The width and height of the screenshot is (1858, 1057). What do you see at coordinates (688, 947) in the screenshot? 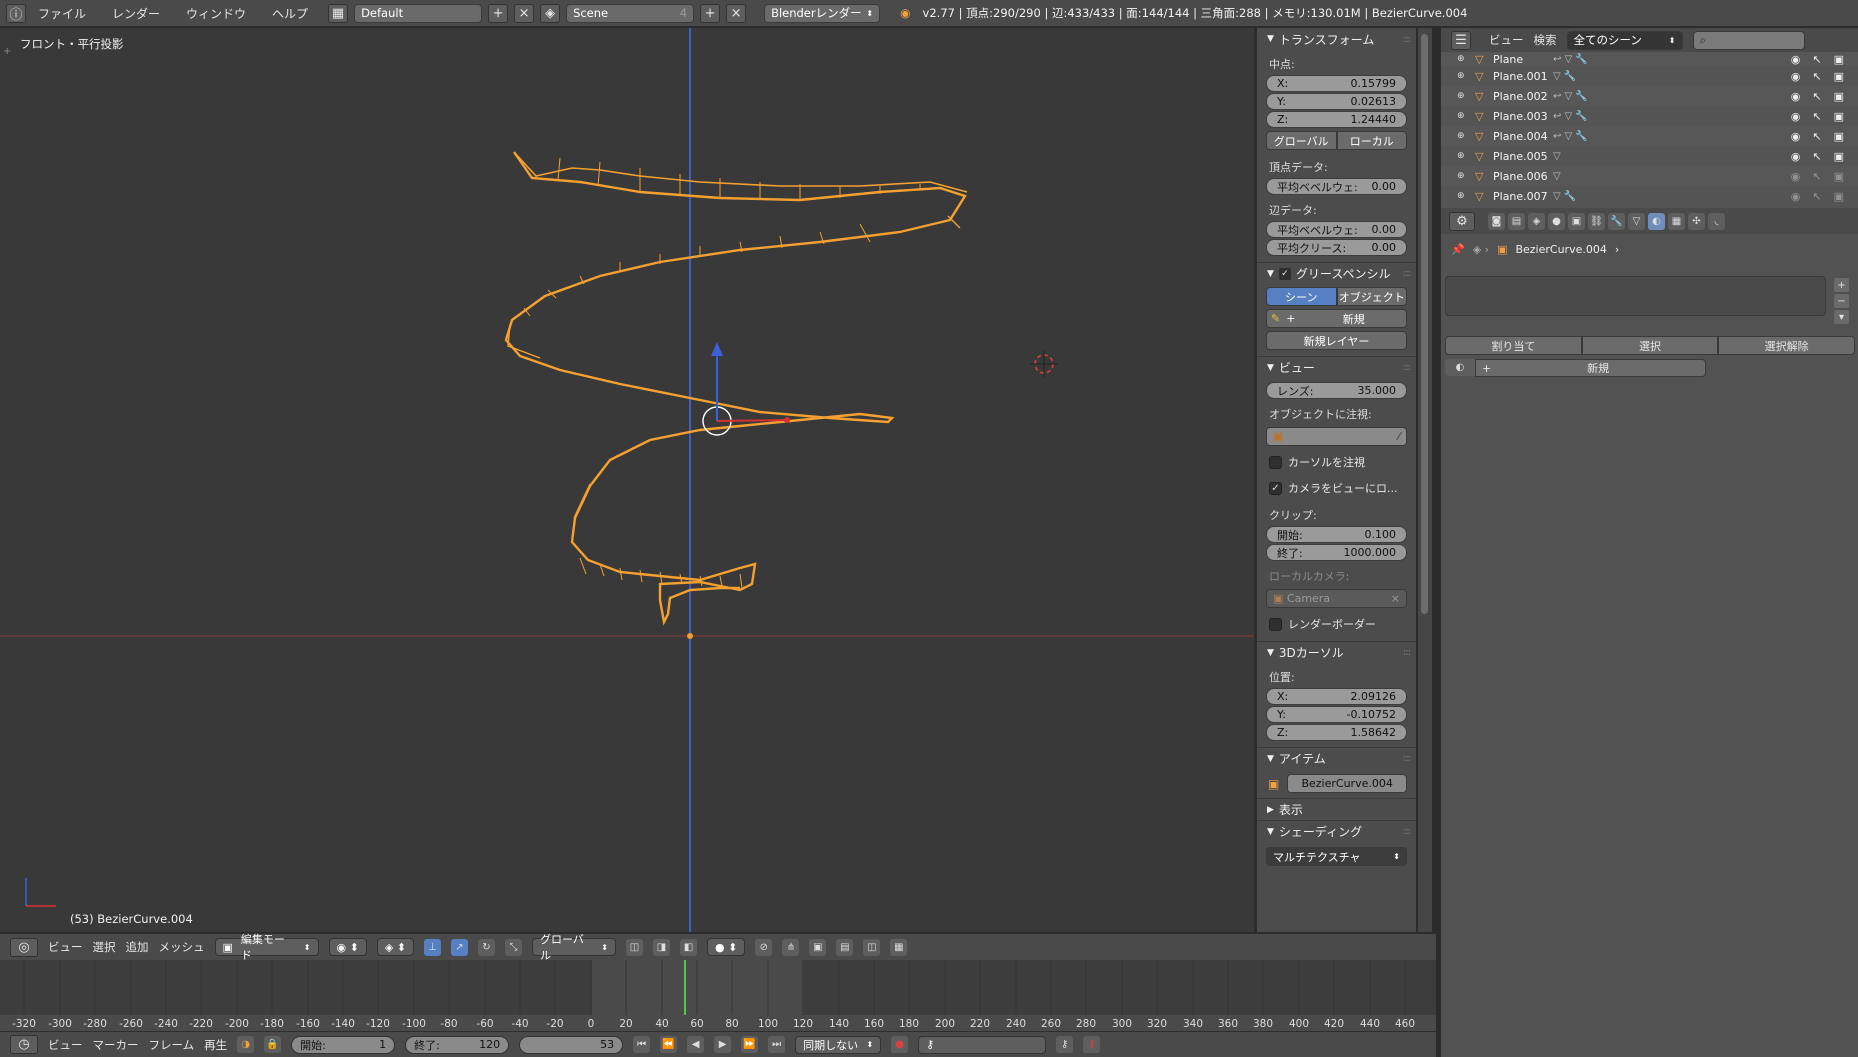
I see `face-select-icon: ◧` at bounding box center [688, 947].